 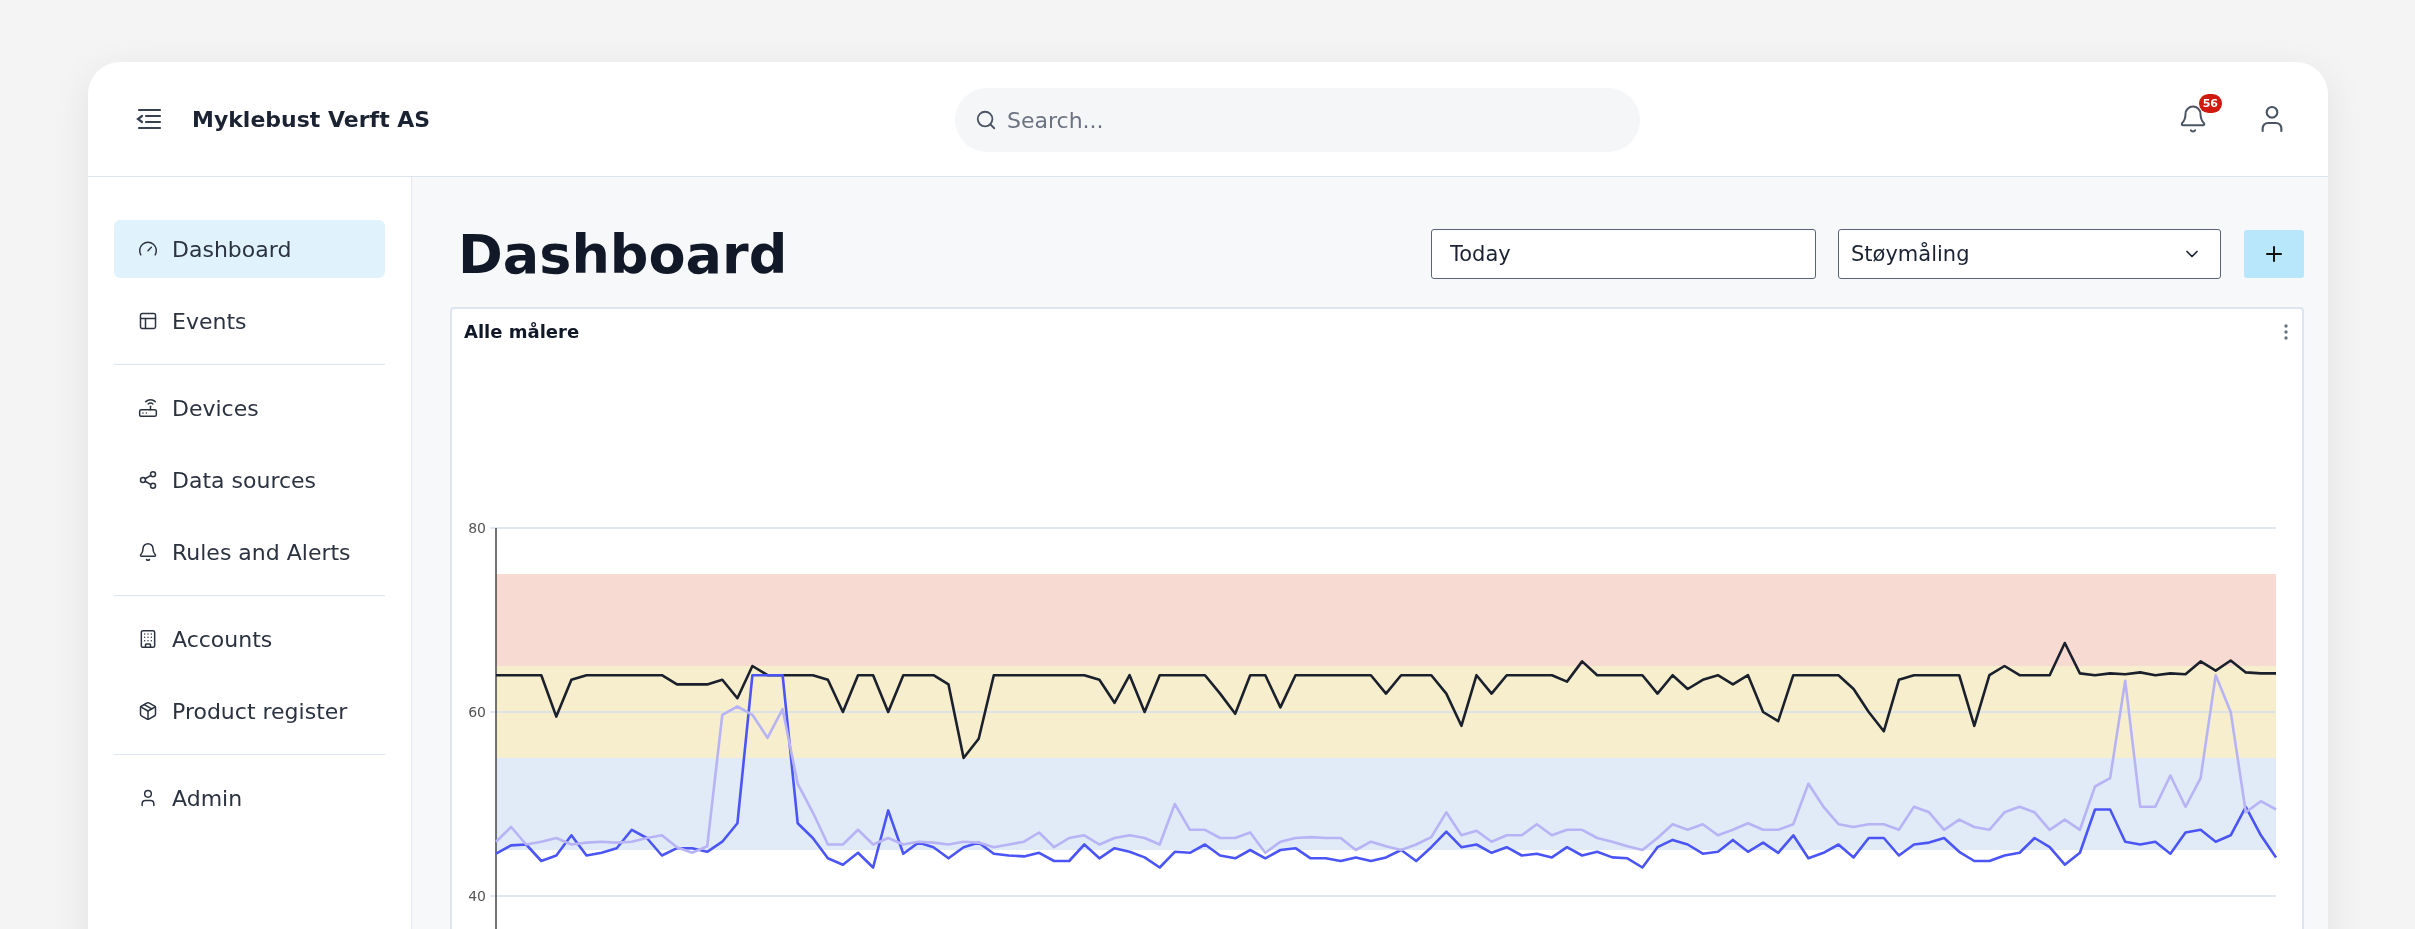 What do you see at coordinates (477, 896) in the screenshot?
I see `axis-tick-label: 40` at bounding box center [477, 896].